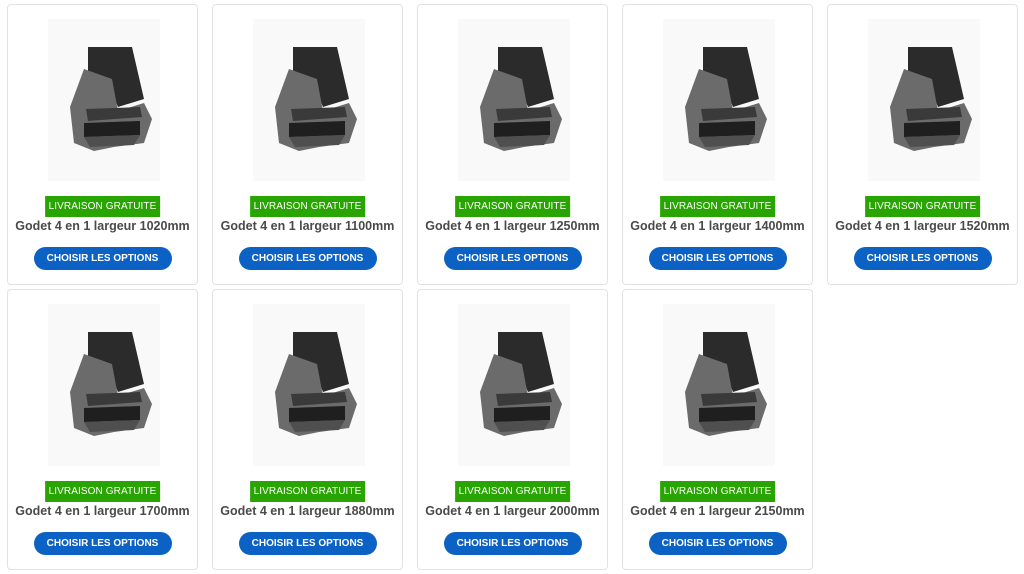  I want to click on product-title: Godet 4 en 1 largeur 1250mm, so click(512, 226).